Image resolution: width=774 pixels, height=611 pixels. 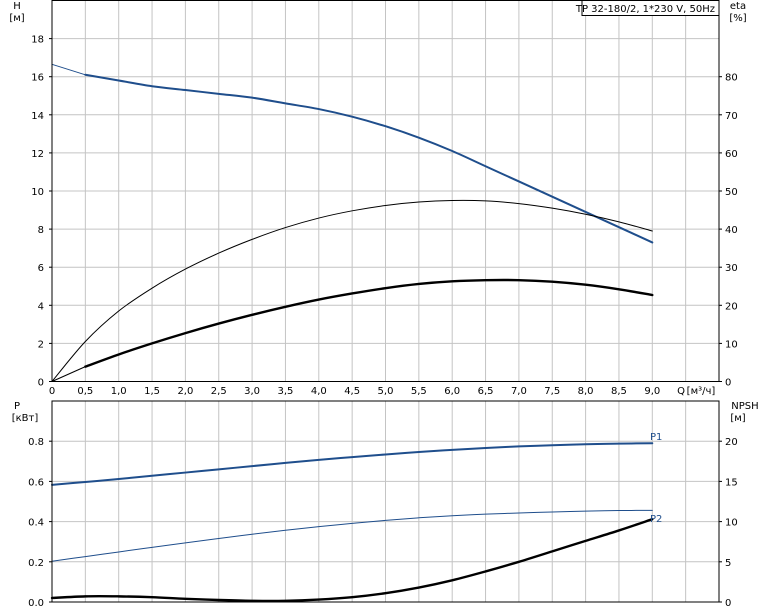 I want to click on right-axis-tick-label: 50, so click(x=731, y=192).